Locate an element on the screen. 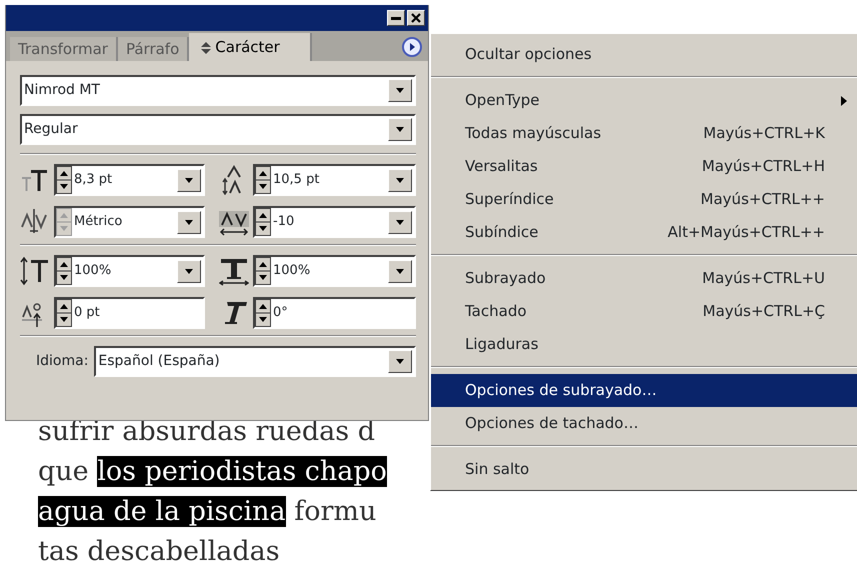 Image resolution: width=857 pixels, height=577 pixels. spin-field: -10 is located at coordinates (334, 222).